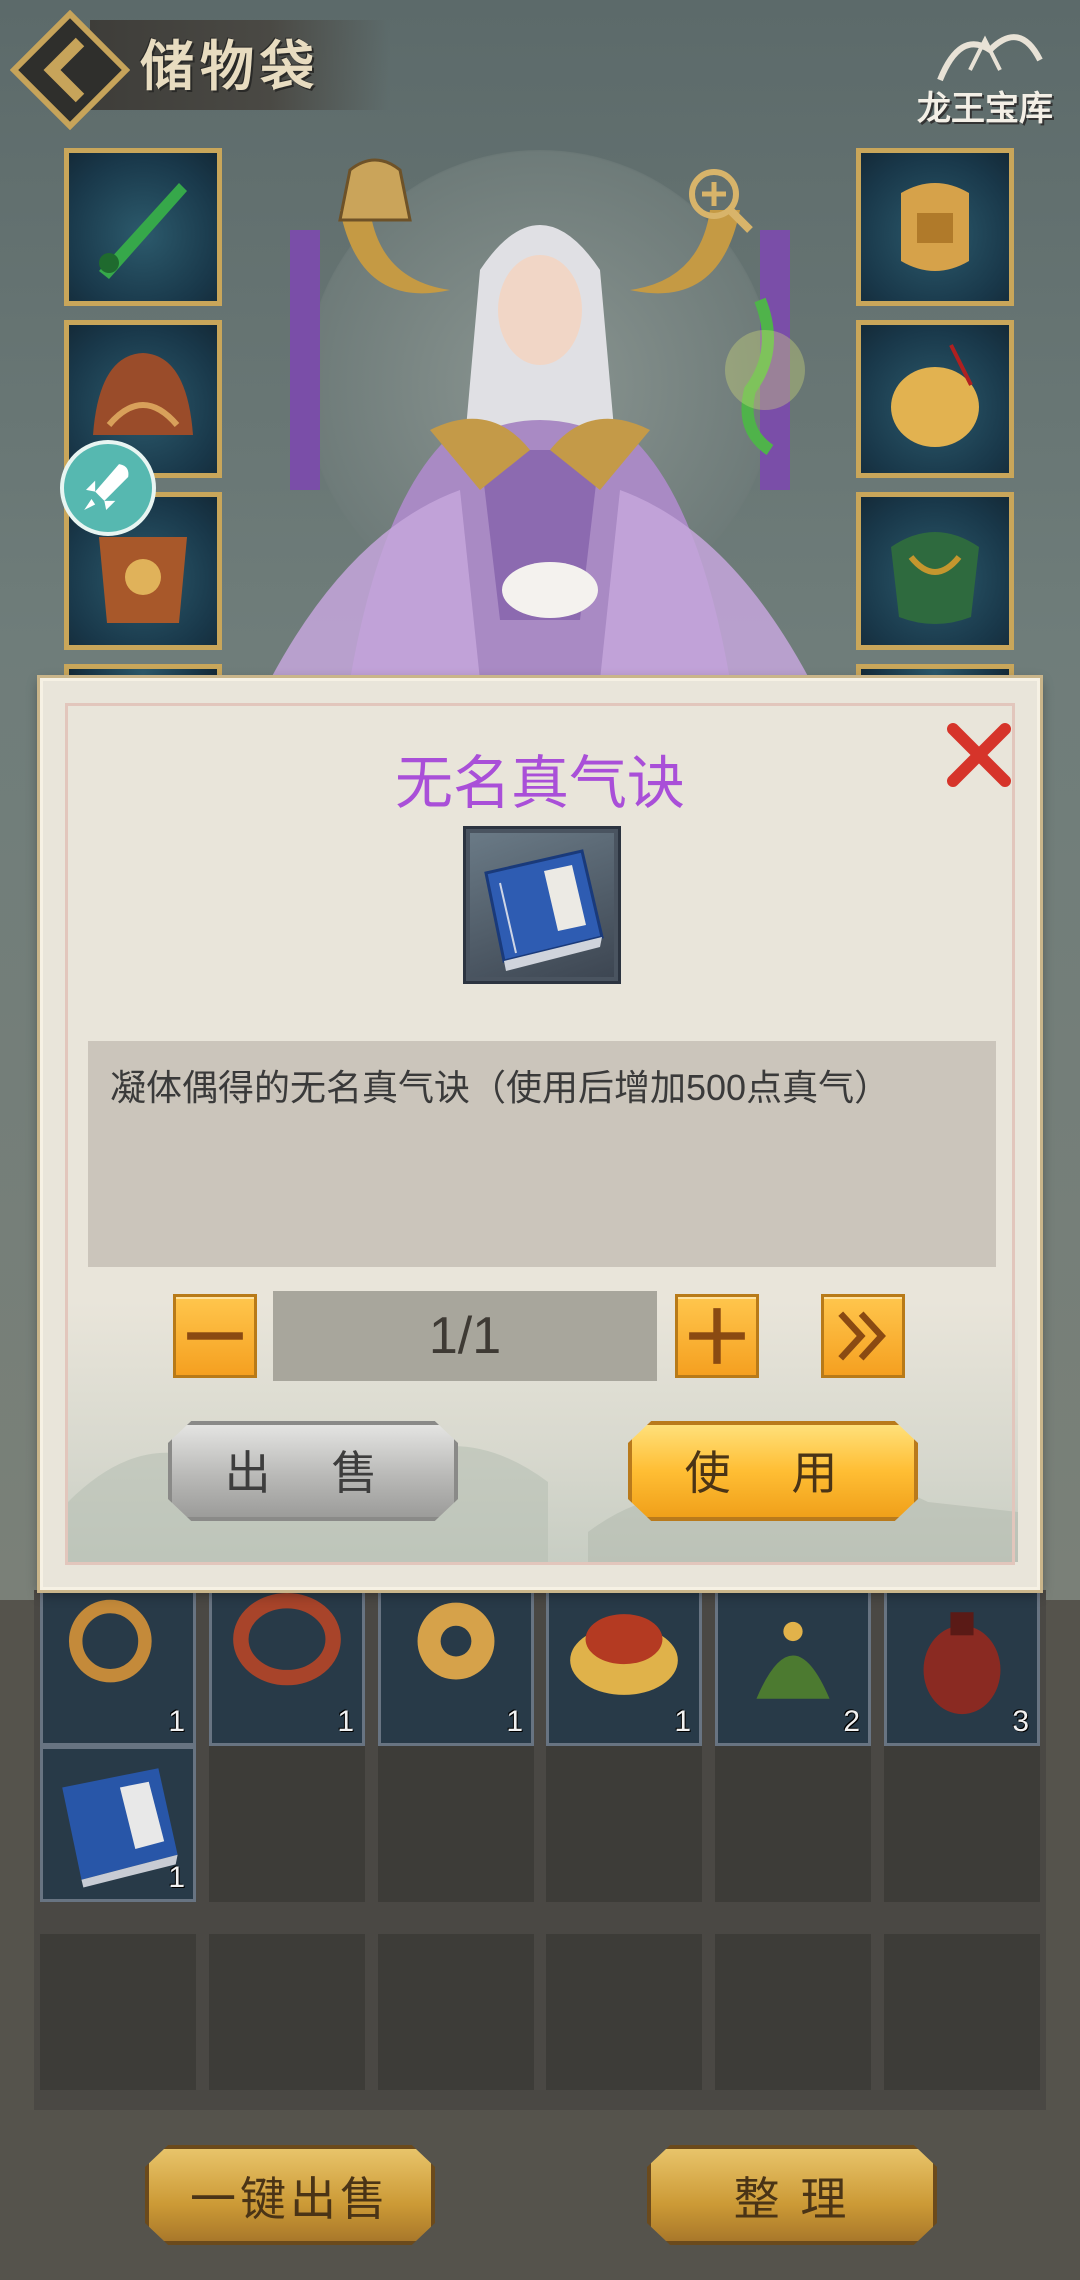 The width and height of the screenshot is (1080, 2280). I want to click on bracer-icon, so click(935, 227).